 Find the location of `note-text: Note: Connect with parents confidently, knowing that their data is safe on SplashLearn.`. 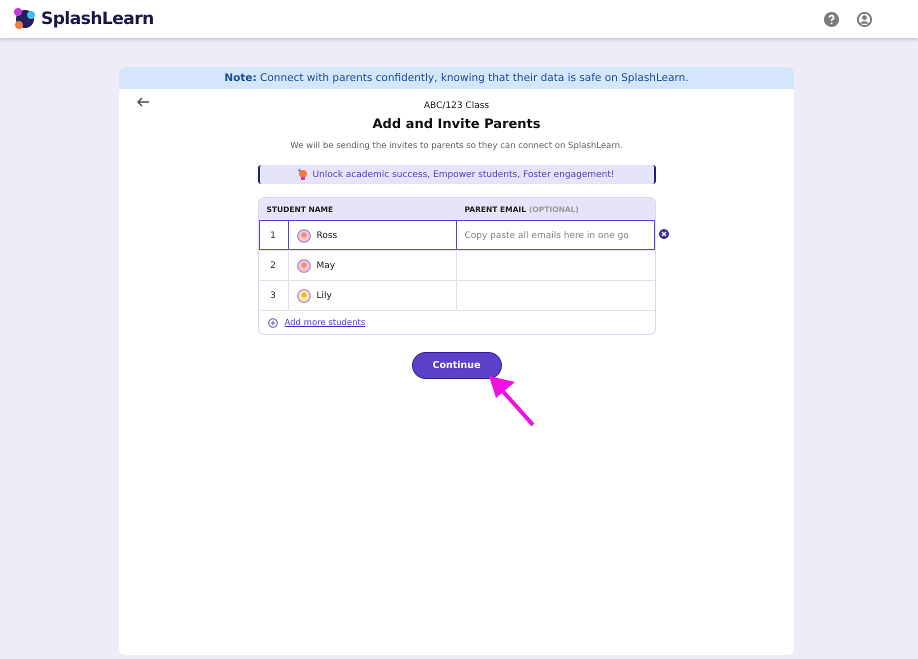

note-text: Note: Connect with parents confidently, knowing that their data is safe on SplashLearn. is located at coordinates (456, 78).